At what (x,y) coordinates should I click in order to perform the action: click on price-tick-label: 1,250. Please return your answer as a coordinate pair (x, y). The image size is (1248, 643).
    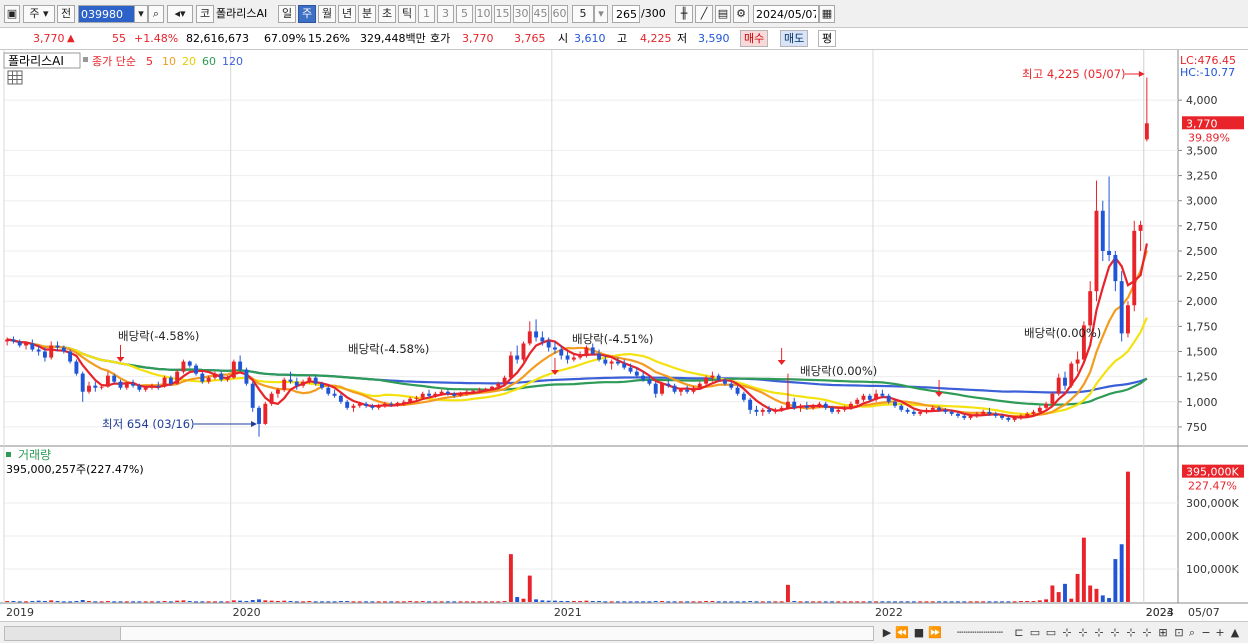
    Looking at the image, I should click on (1202, 377).